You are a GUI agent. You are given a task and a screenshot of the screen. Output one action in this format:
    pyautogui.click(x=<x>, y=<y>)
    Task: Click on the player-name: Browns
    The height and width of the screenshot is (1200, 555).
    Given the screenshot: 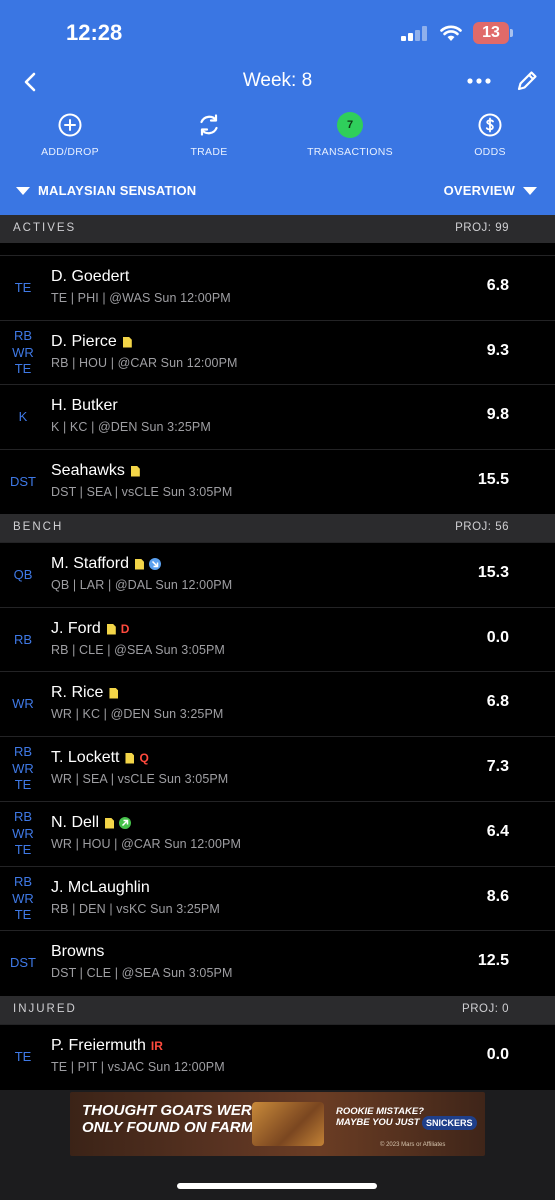 What is the action you would take?
    pyautogui.click(x=77, y=952)
    